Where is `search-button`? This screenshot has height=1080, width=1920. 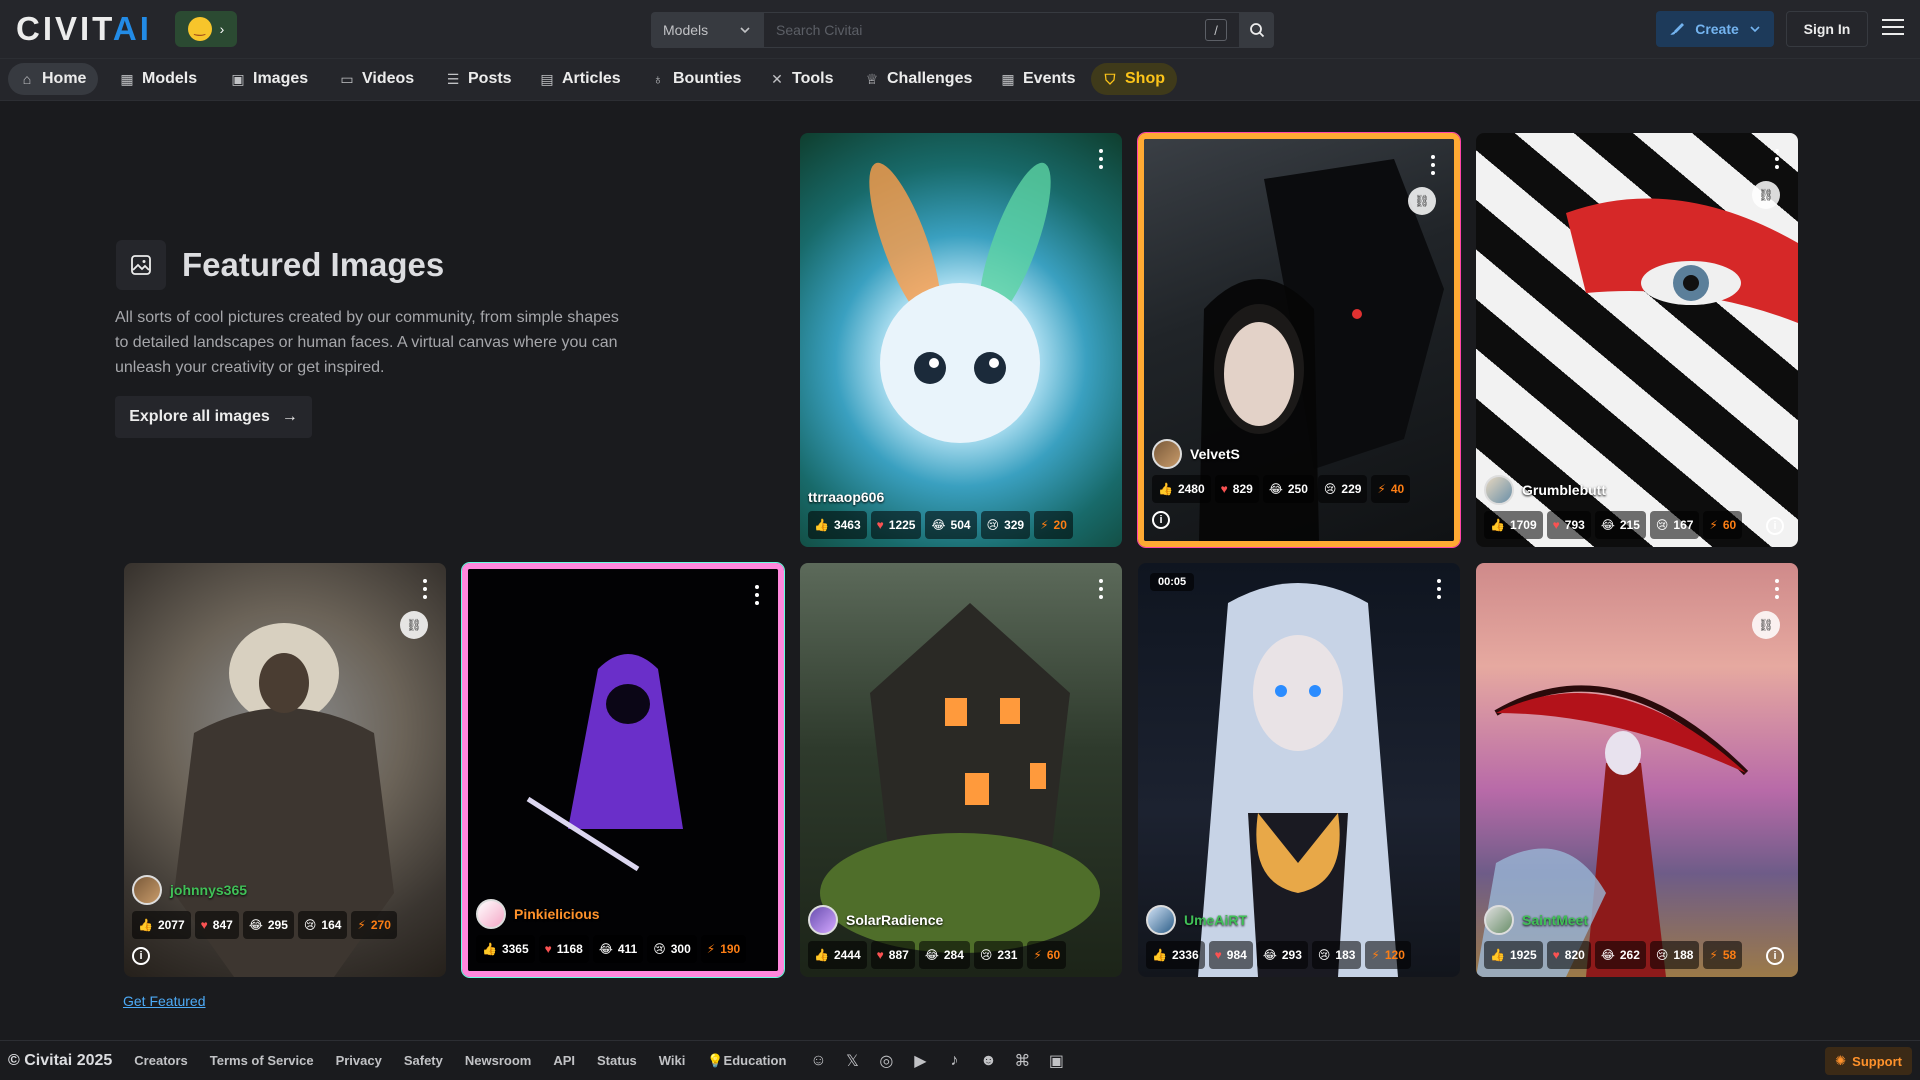
search-button is located at coordinates (1257, 30).